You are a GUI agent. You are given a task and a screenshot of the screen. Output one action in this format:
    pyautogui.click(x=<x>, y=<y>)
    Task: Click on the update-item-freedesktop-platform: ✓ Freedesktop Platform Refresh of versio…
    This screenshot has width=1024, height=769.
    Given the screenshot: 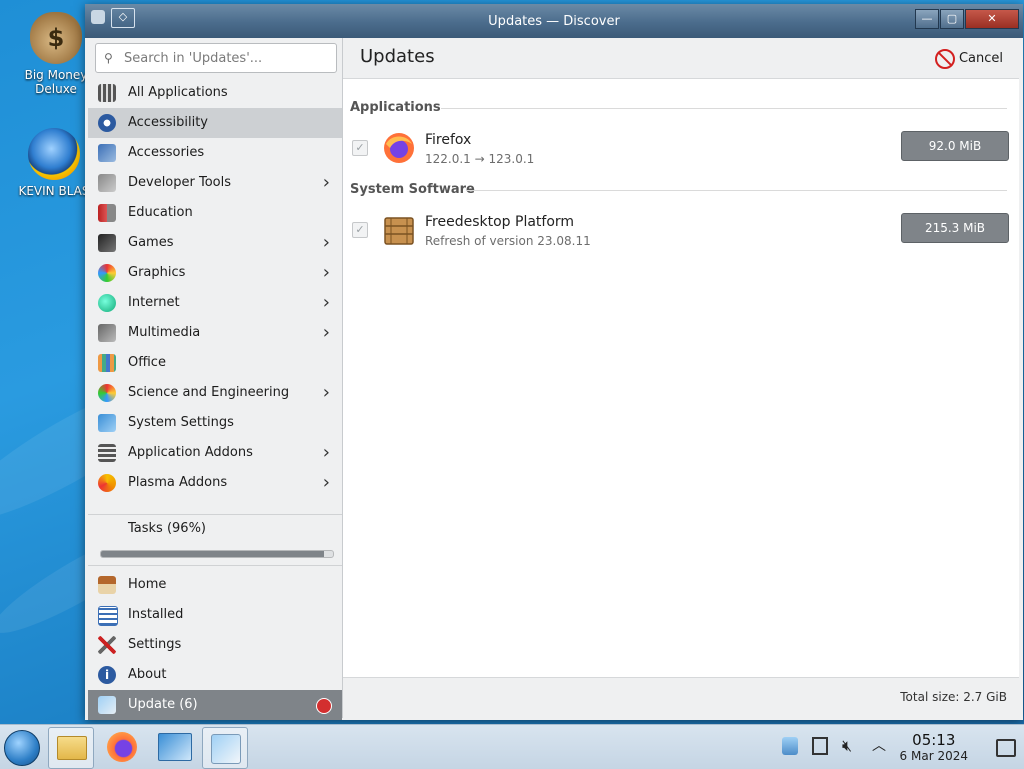 What is the action you would take?
    pyautogui.click(x=681, y=235)
    